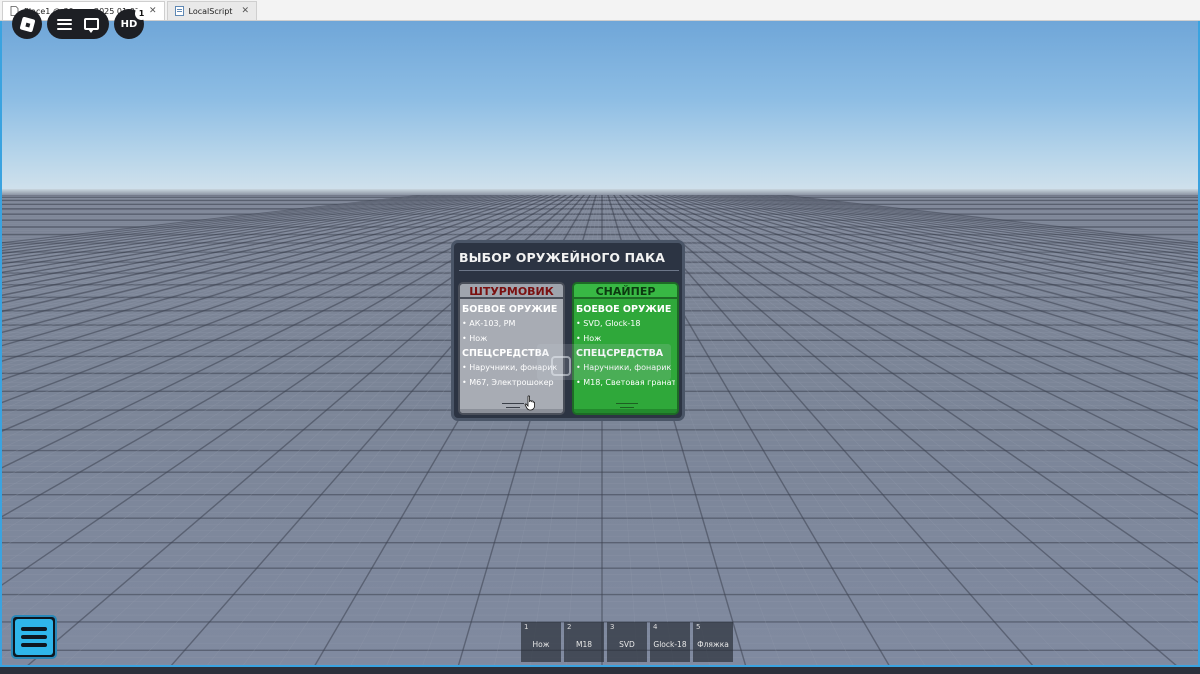  Describe the element at coordinates (561, 366) in the screenshot. I see `ghost-square-icon` at that location.